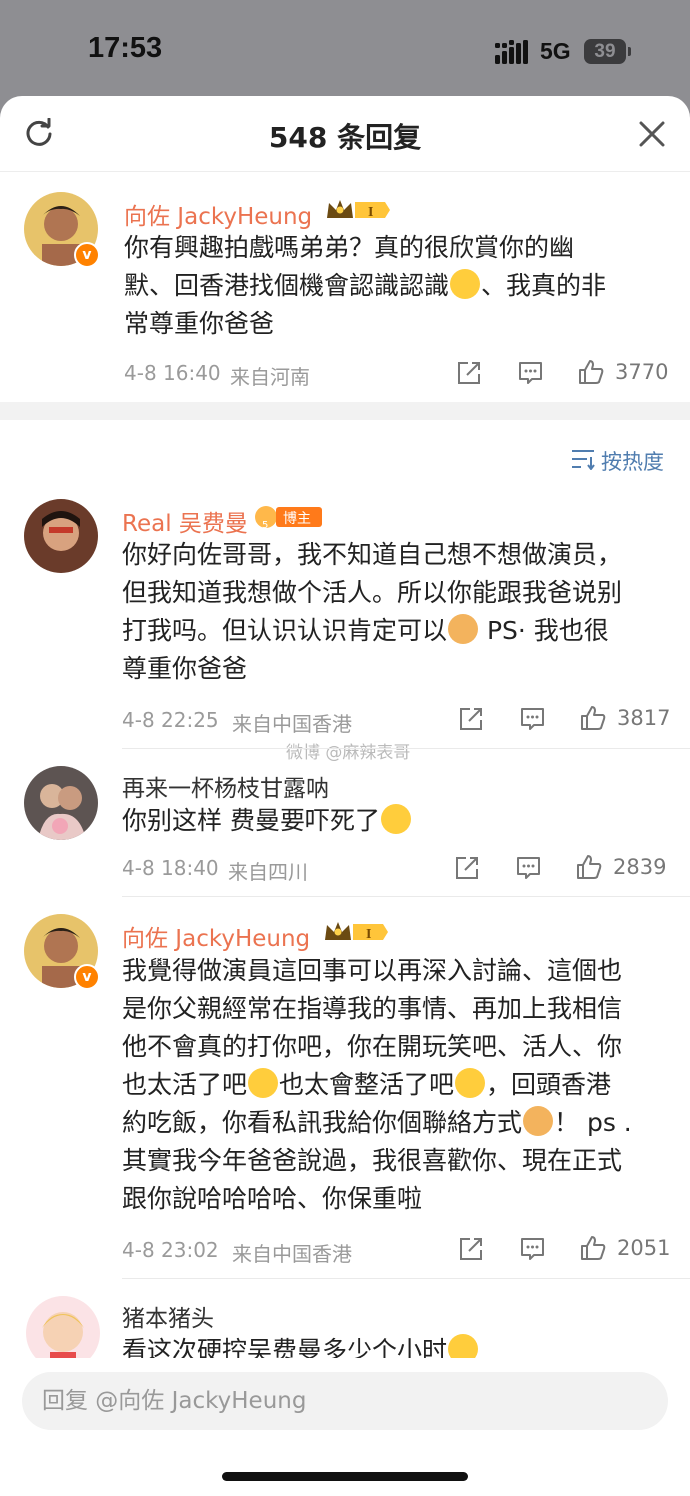 This screenshot has width=690, height=1496. I want to click on svg-text: I, so click(368, 934).